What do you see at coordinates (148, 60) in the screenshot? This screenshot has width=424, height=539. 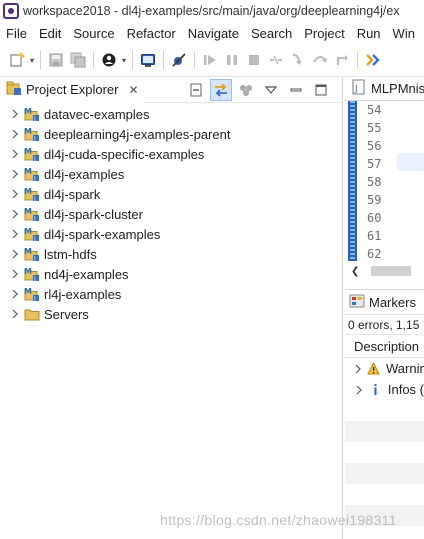 I see `console-icon` at bounding box center [148, 60].